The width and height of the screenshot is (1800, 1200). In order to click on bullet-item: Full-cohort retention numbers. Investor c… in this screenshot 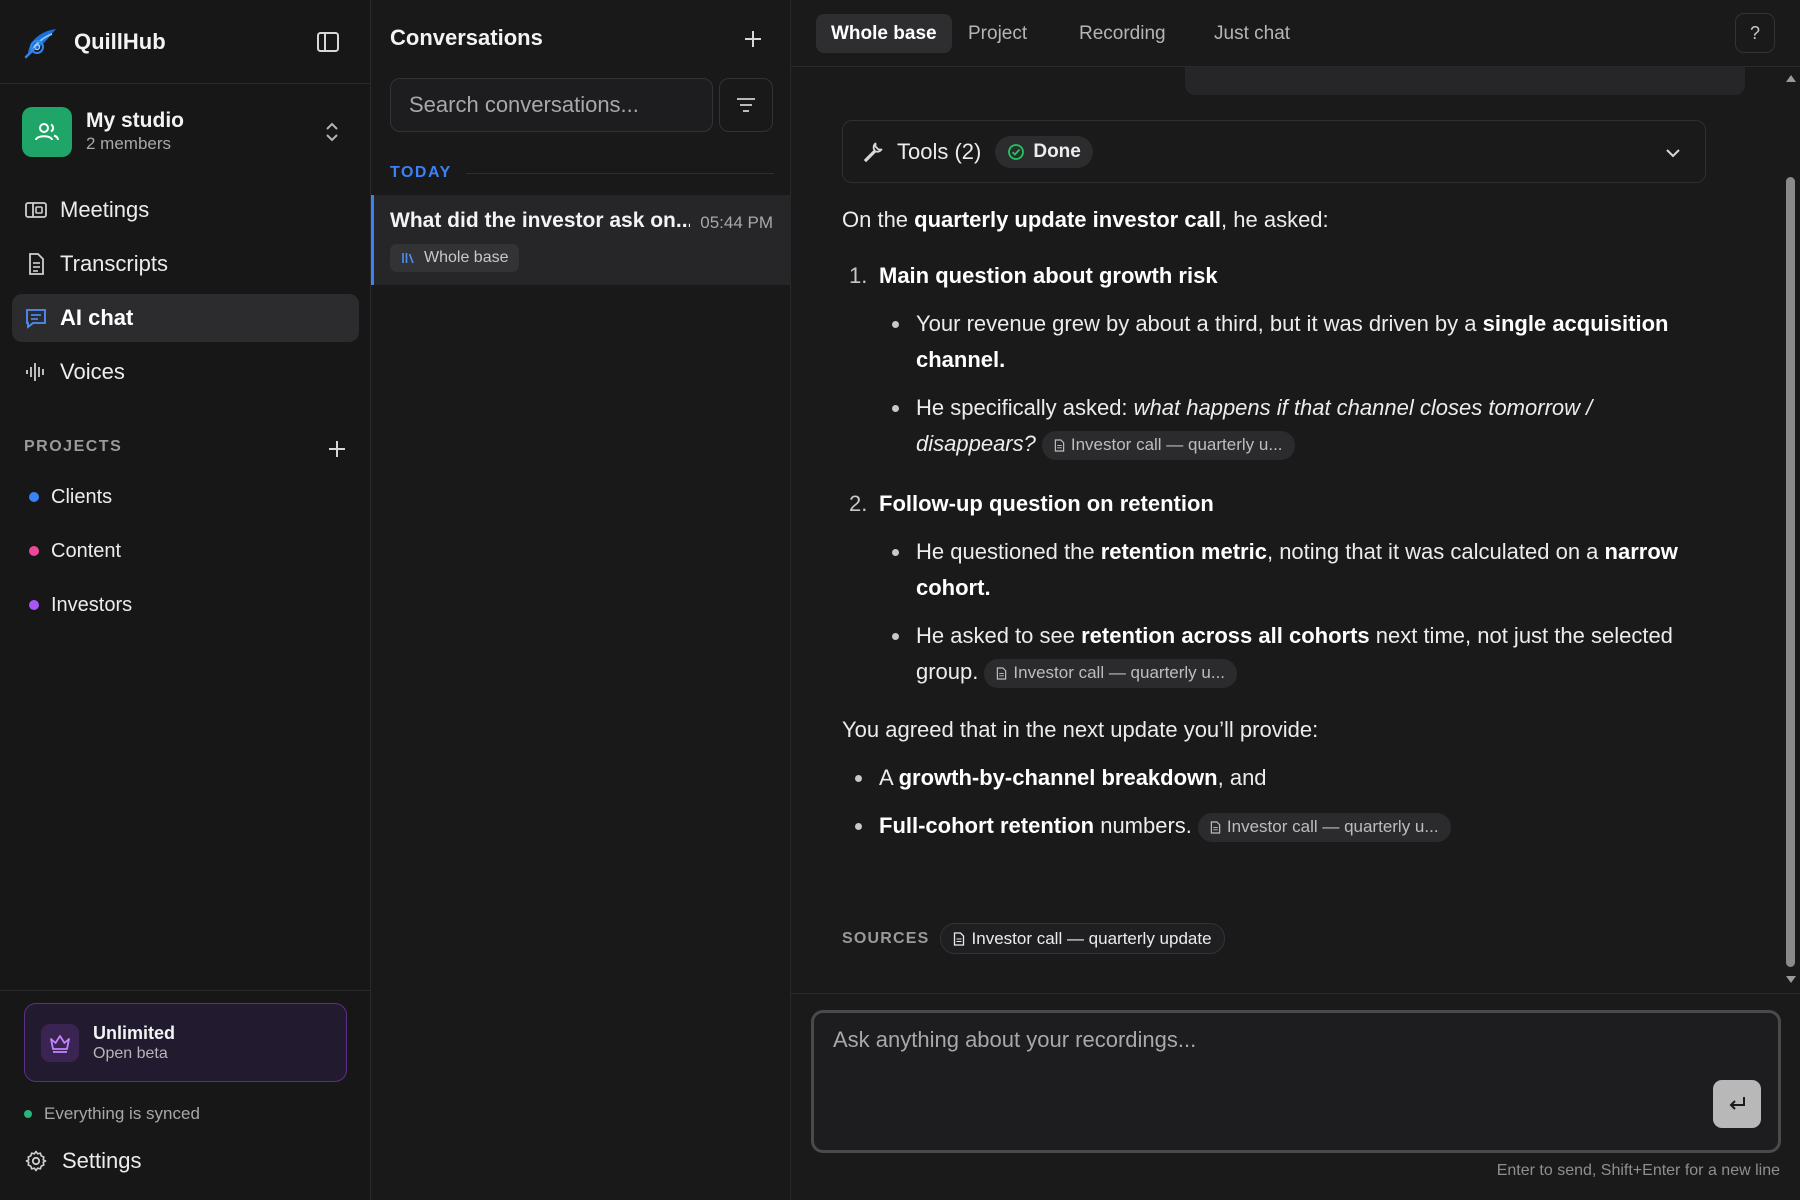, I will do `click(1277, 826)`.